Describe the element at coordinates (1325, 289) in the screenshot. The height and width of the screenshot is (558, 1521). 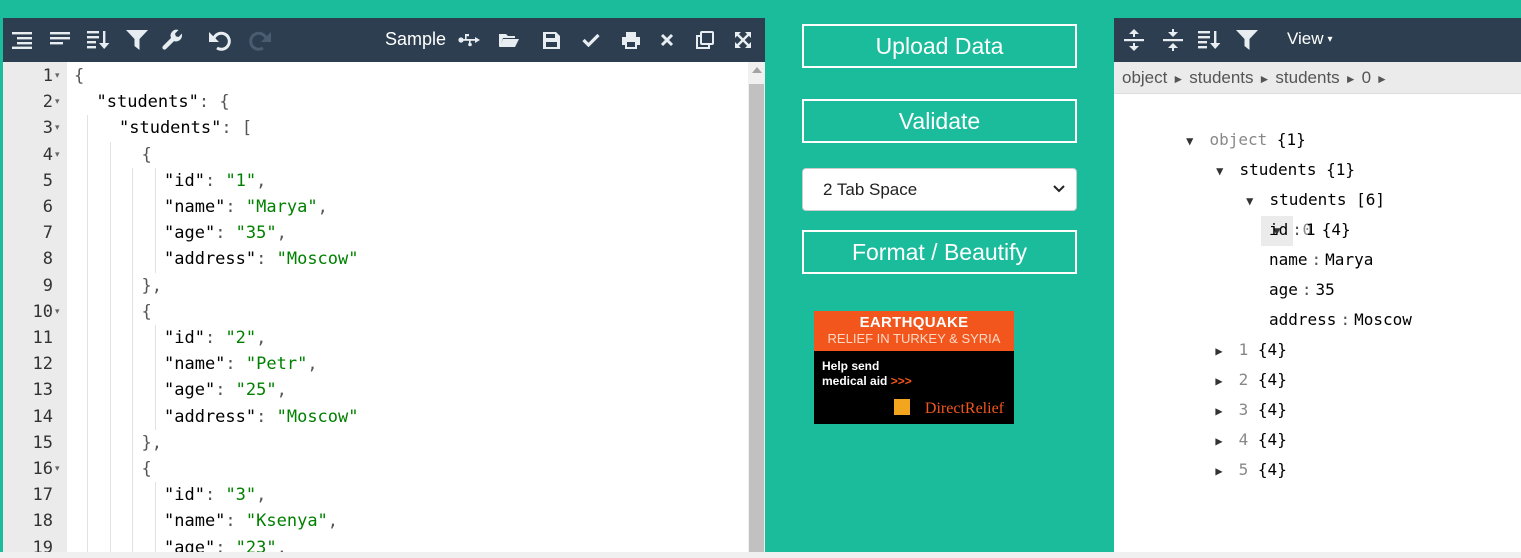
I see `tree-field-value: 35` at that location.